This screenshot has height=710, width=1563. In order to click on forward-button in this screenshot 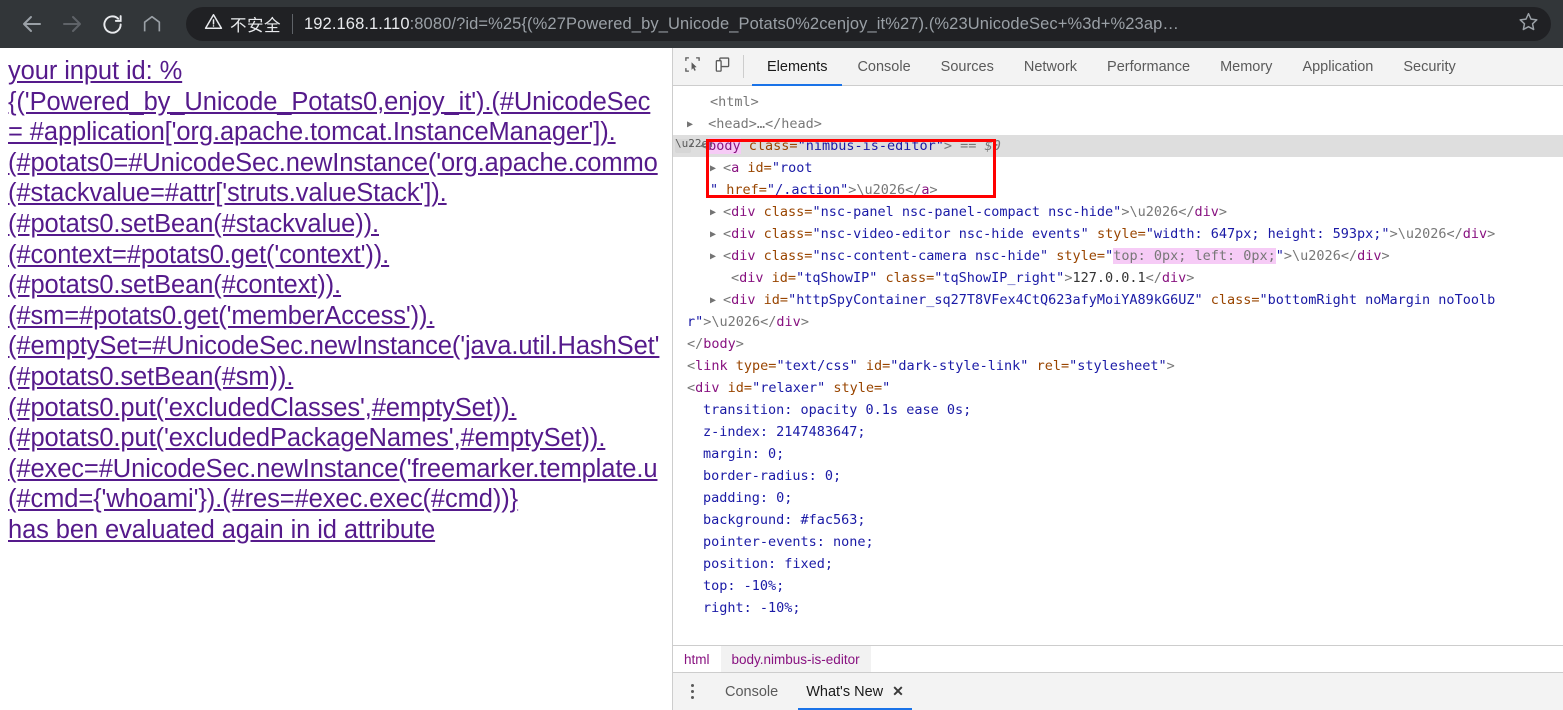, I will do `click(72, 24)`.